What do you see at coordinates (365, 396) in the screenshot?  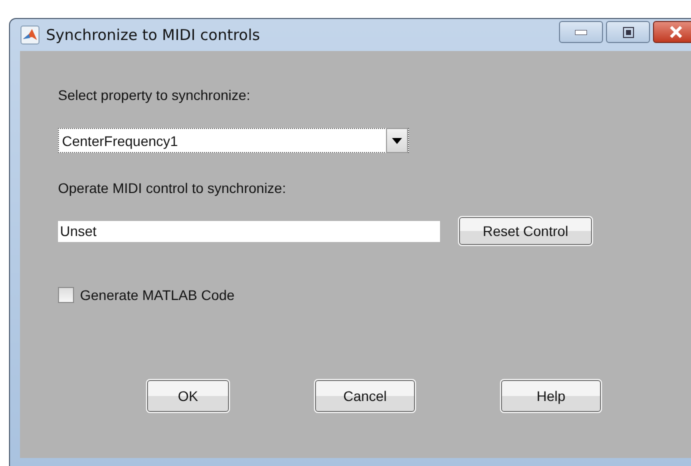 I see `cancel-button: Cancel` at bounding box center [365, 396].